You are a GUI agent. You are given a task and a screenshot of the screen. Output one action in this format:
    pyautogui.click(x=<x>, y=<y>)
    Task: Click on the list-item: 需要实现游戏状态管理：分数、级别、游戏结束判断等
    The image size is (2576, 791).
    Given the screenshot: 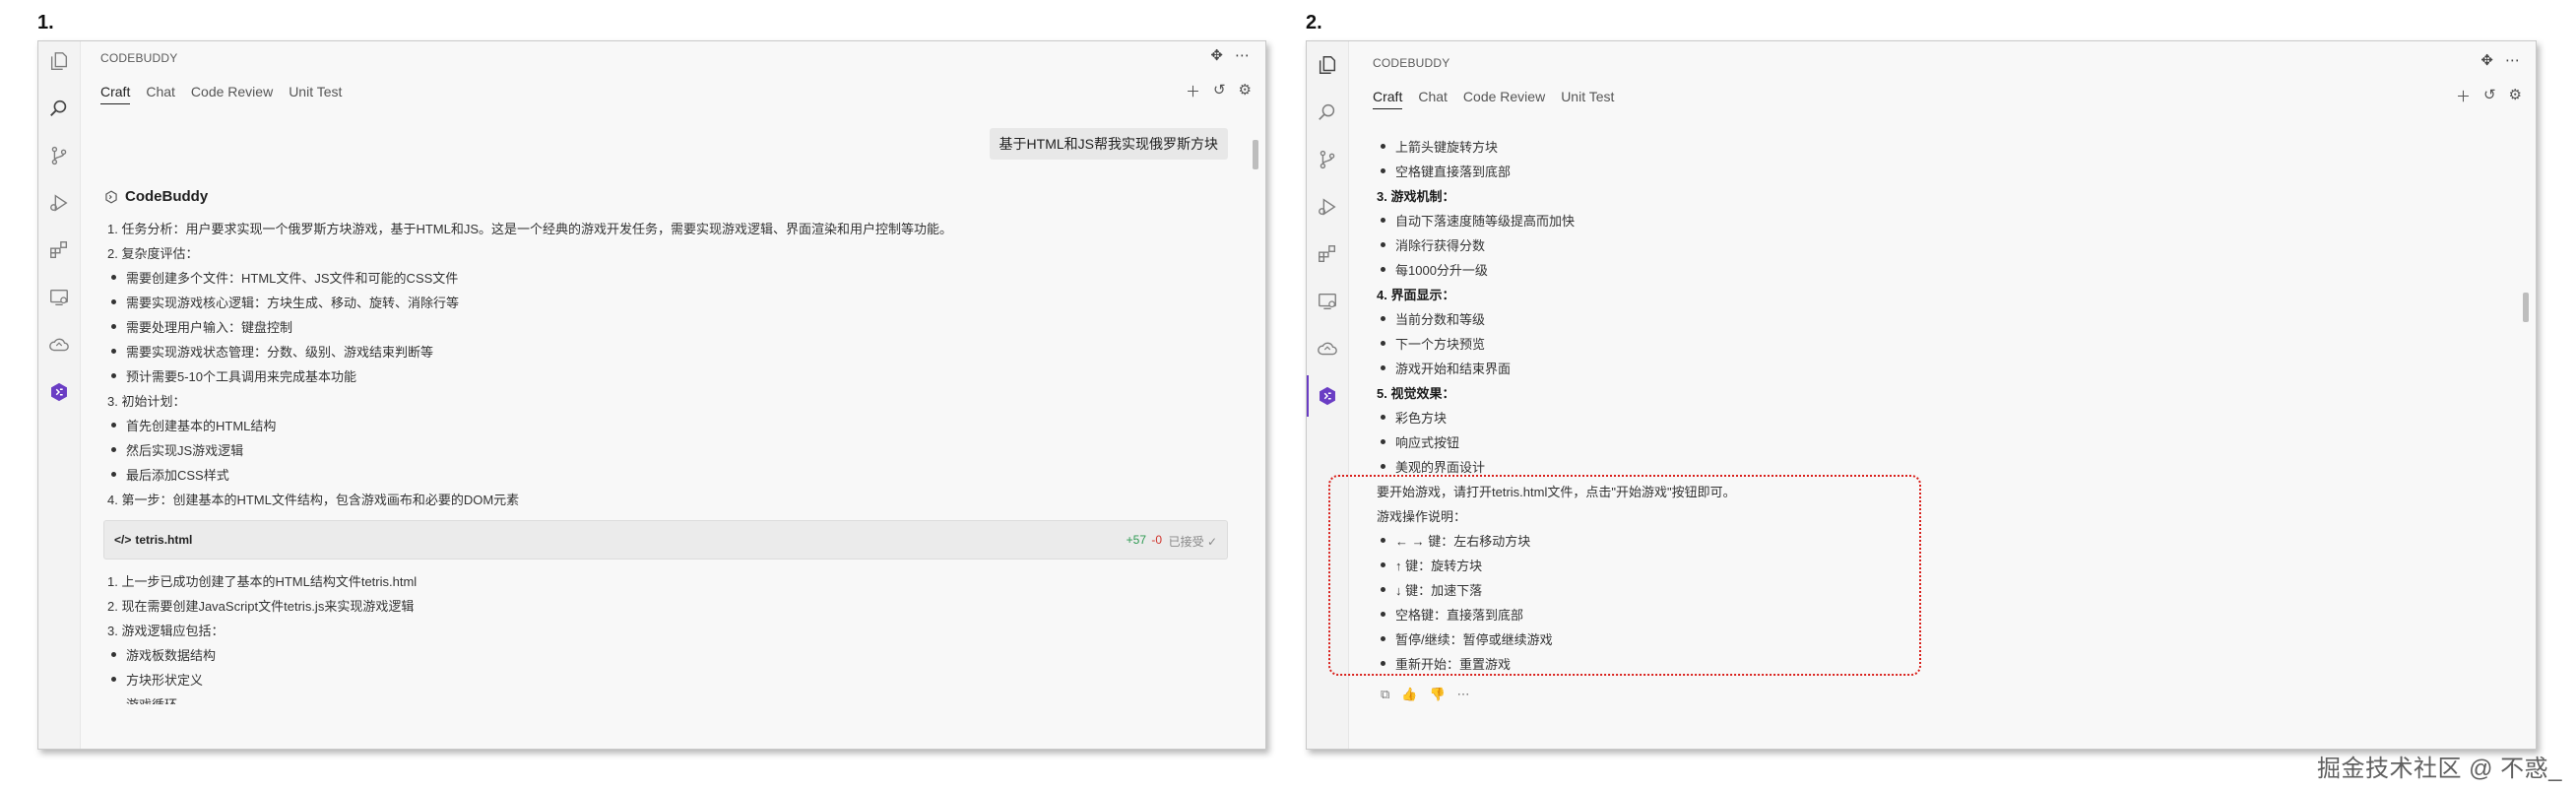 What is the action you would take?
    pyautogui.click(x=271, y=351)
    